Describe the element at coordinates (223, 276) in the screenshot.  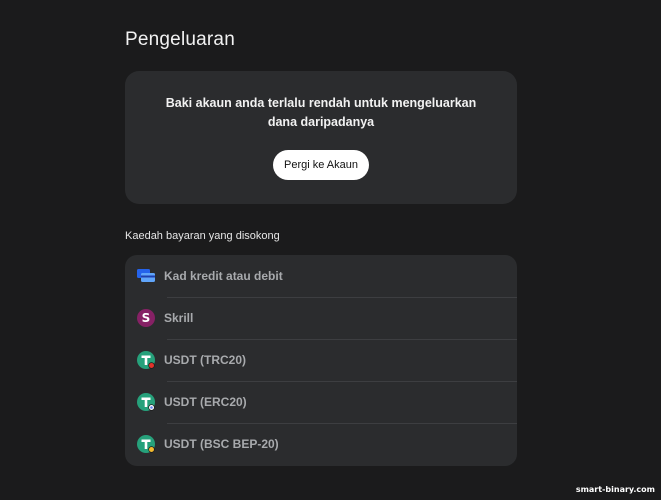
I see `payment-method-label: Kad kredit atau debit` at that location.